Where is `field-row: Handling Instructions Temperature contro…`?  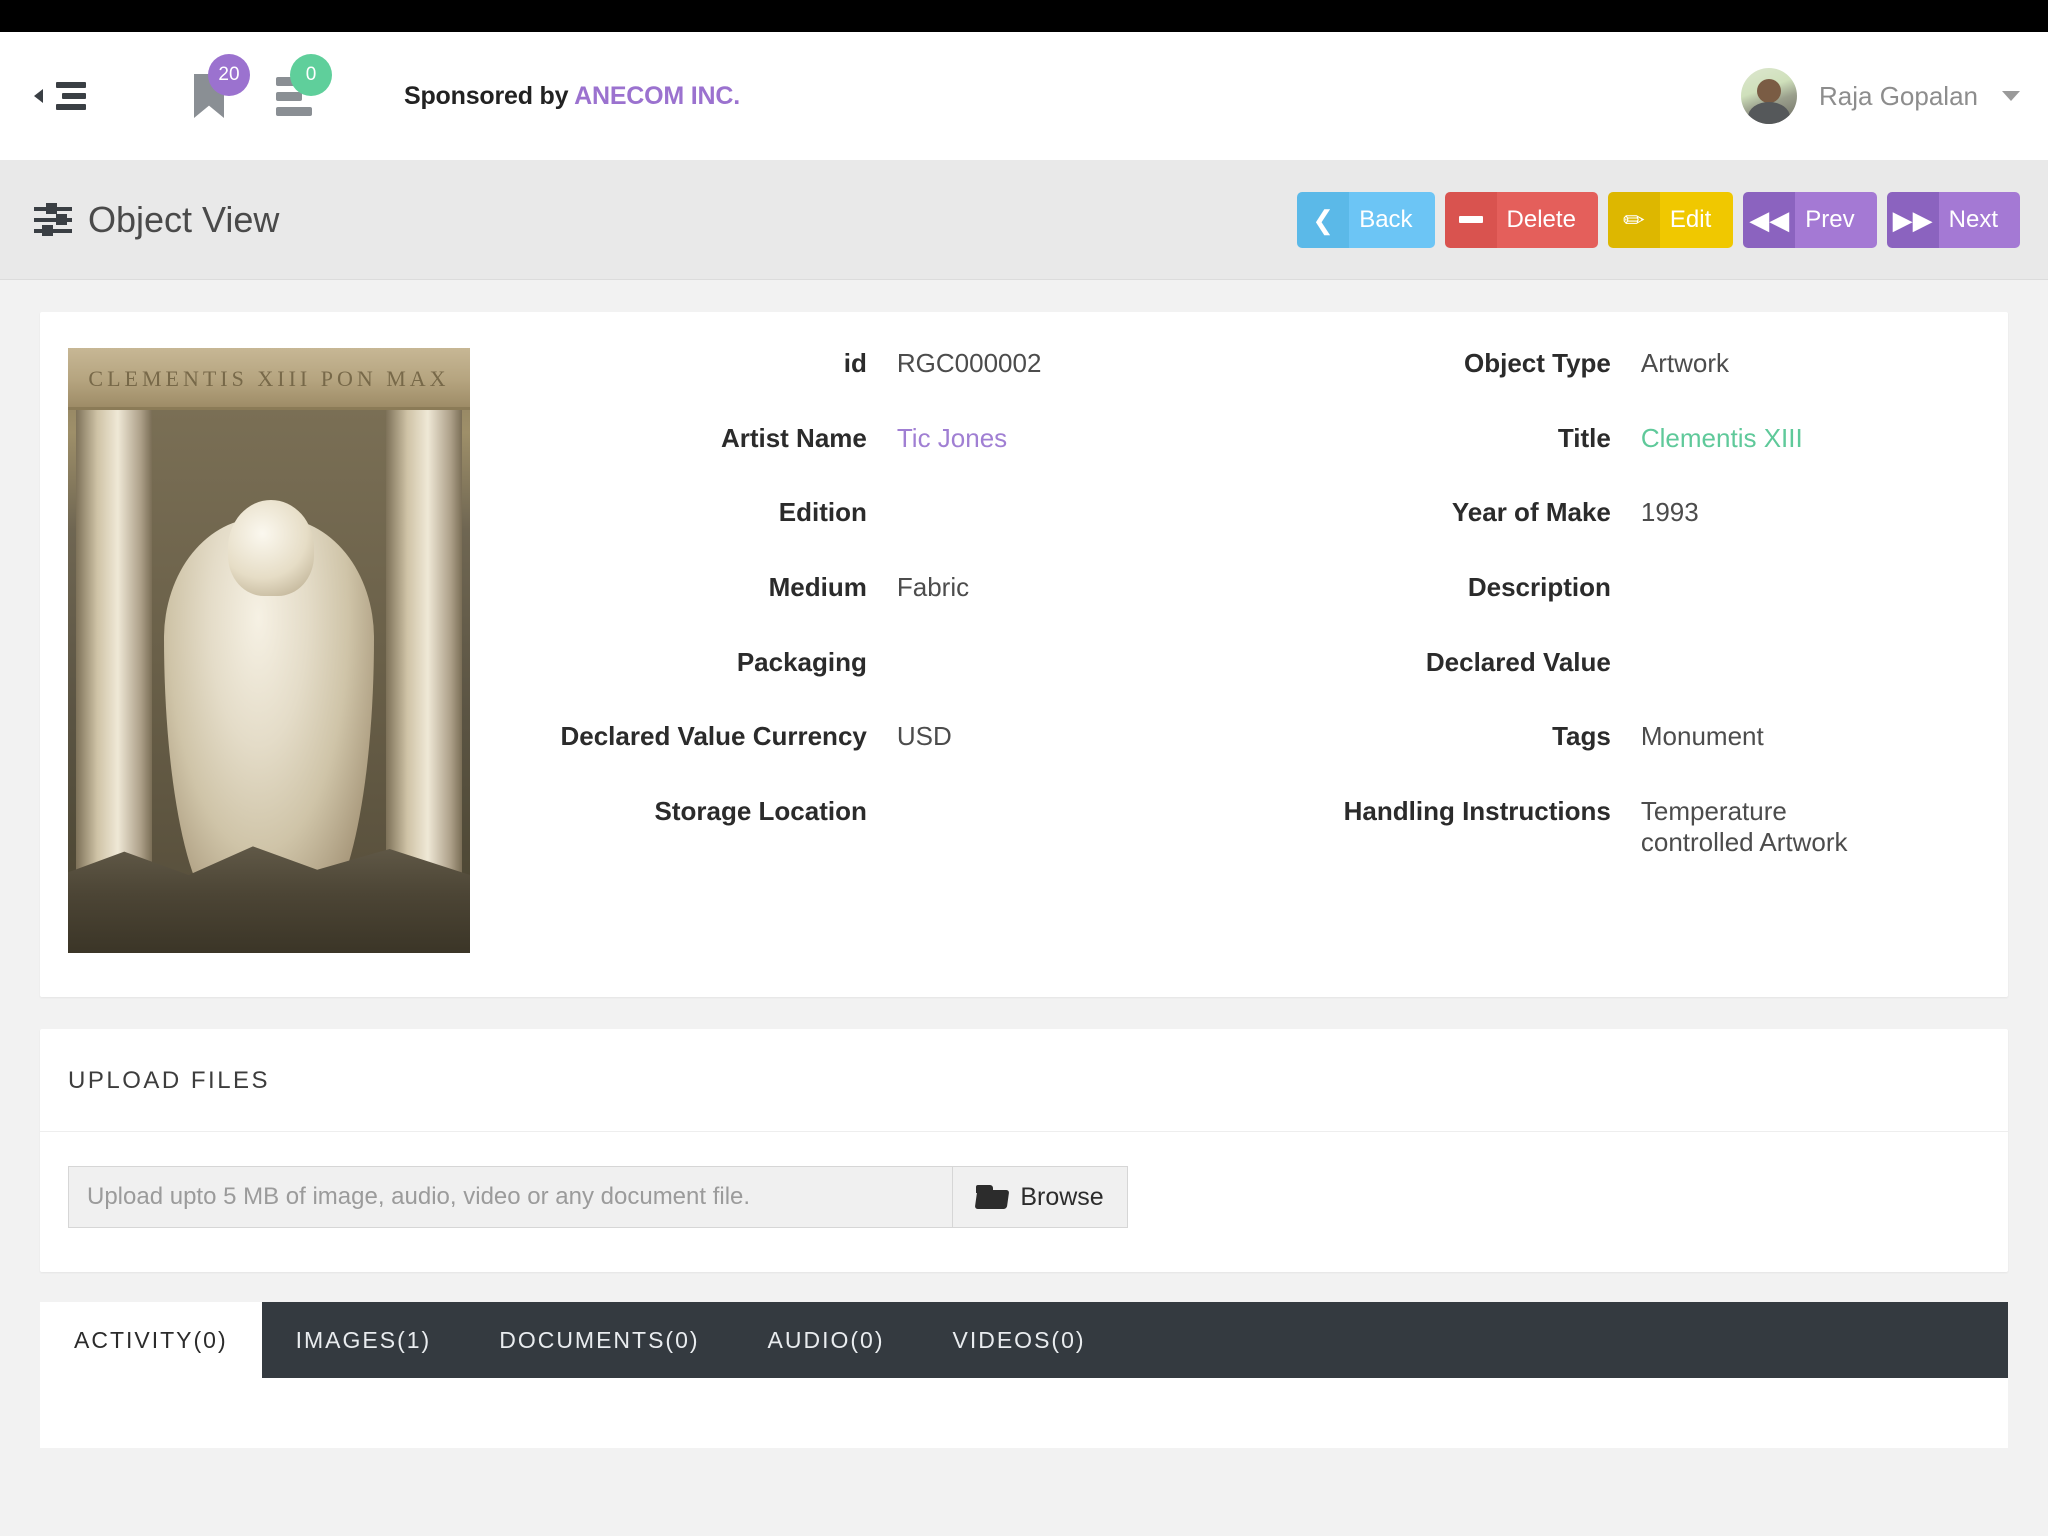 field-row: Handling Instructions Temperature contro… is located at coordinates (1626, 826).